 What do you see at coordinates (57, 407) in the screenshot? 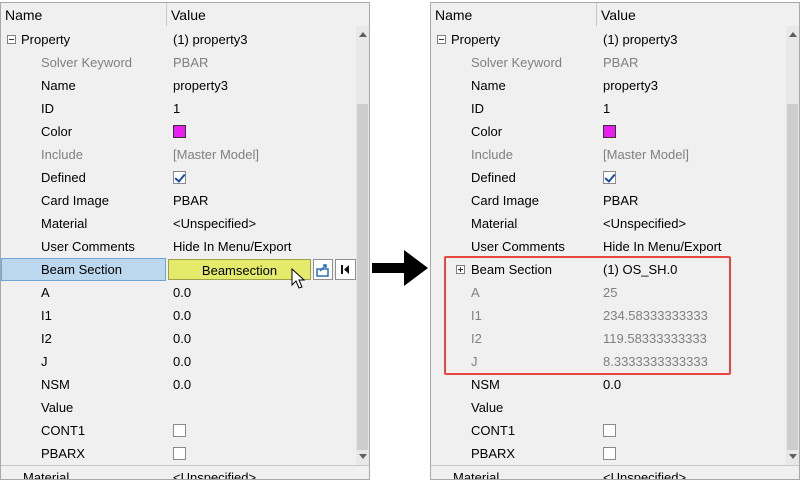
I see `left-row-value: Value` at bounding box center [57, 407].